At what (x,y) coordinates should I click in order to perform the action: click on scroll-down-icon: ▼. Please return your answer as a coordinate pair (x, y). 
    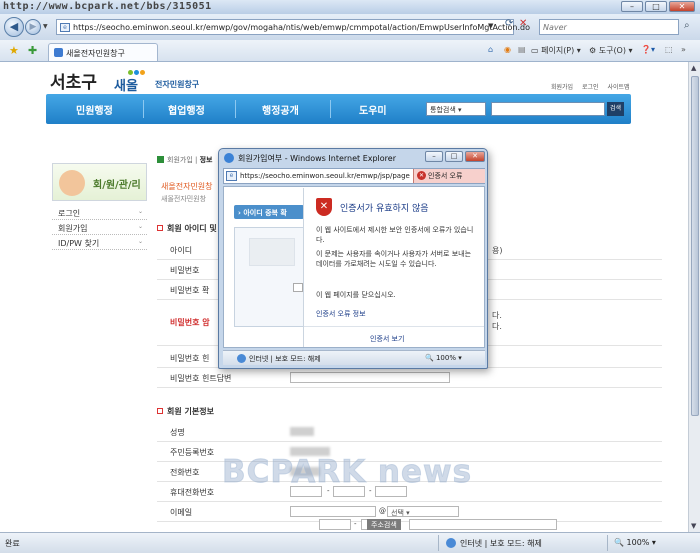
    Looking at the image, I should click on (693, 526).